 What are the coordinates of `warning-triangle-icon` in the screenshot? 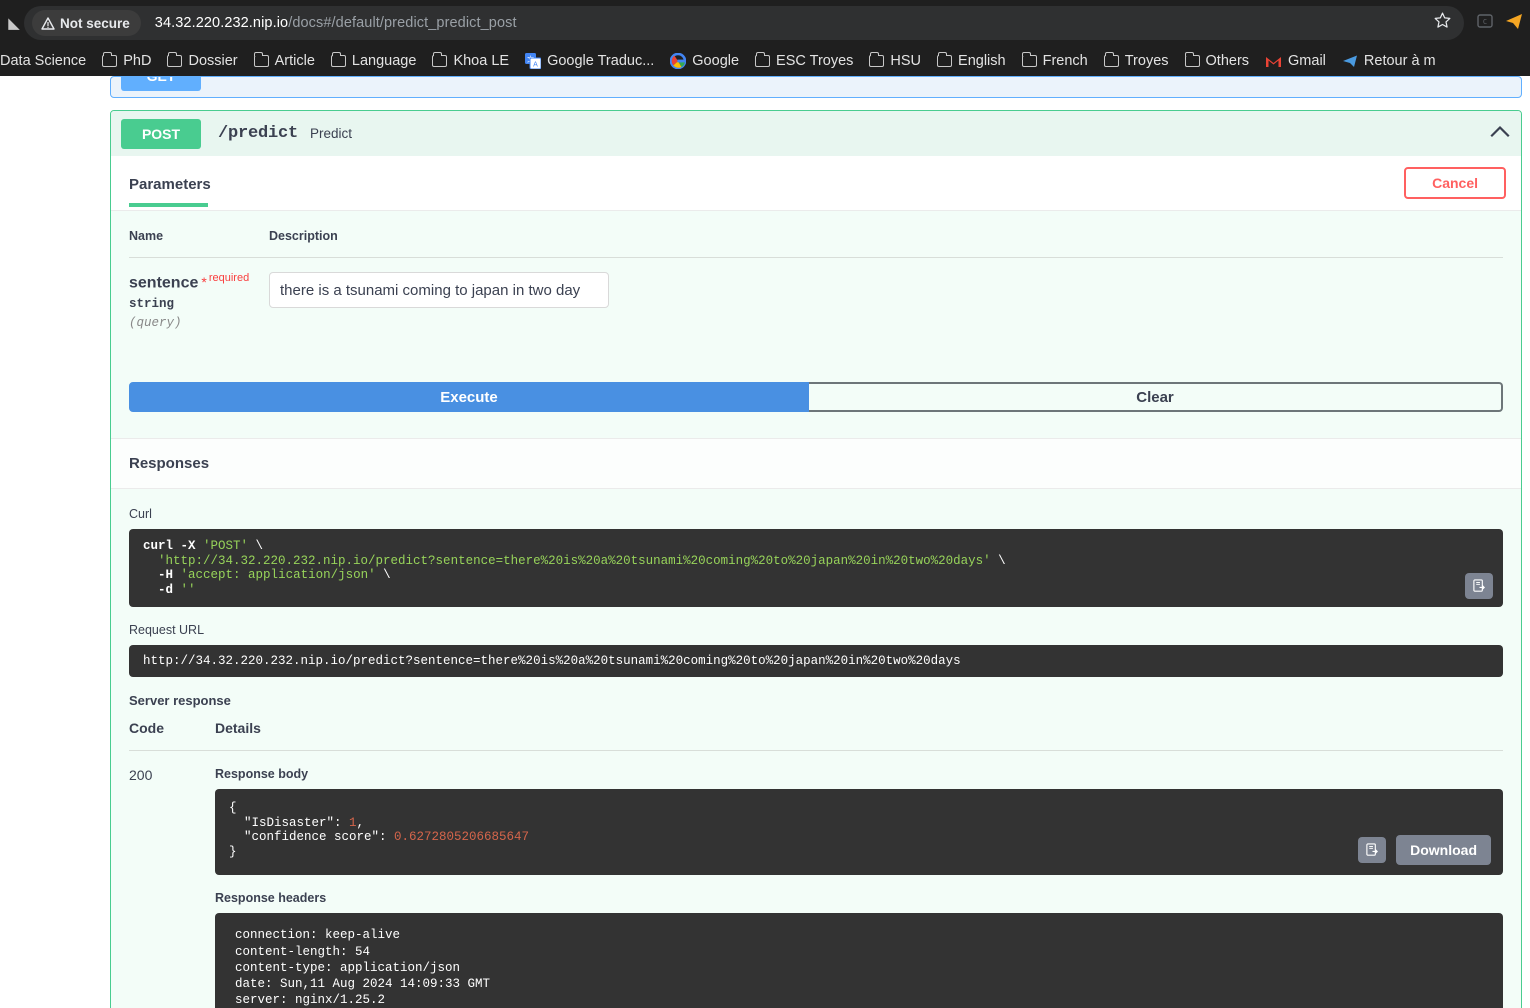 It's located at (48, 23).